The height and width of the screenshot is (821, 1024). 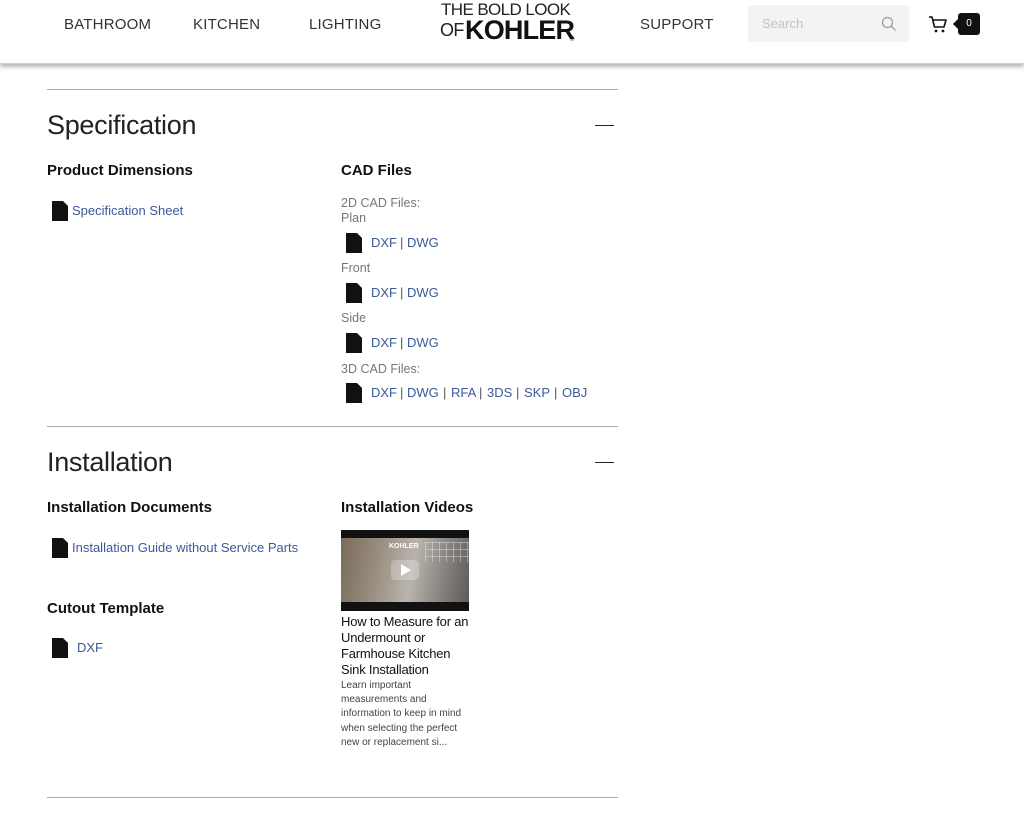 I want to click on 3d-rfa-link: RFA, so click(x=463, y=392).